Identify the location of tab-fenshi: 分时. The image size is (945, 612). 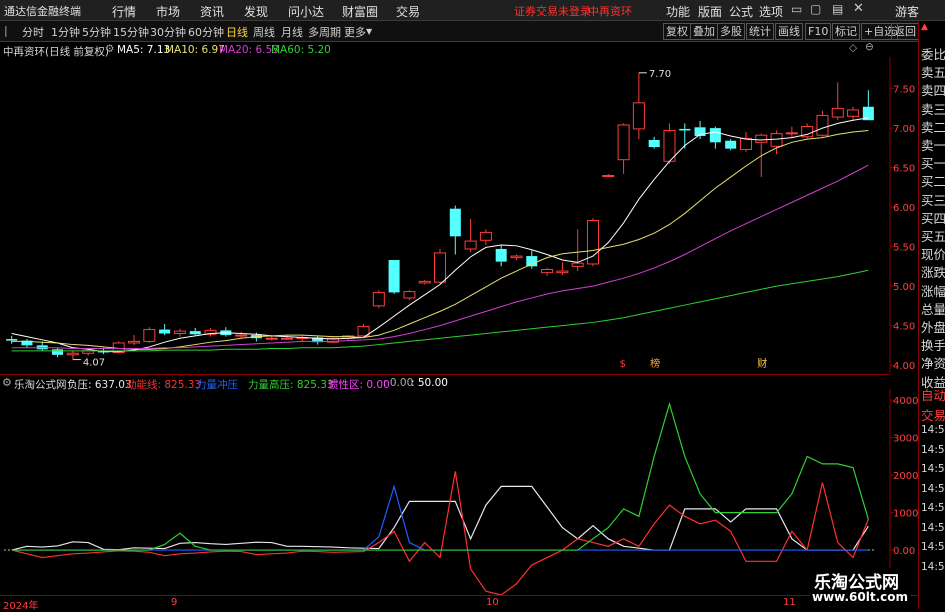
(33, 32).